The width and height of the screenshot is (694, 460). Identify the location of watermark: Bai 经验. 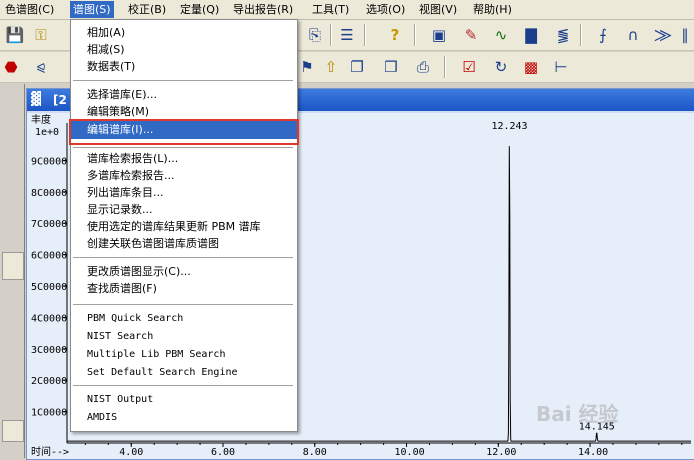
(577, 414).